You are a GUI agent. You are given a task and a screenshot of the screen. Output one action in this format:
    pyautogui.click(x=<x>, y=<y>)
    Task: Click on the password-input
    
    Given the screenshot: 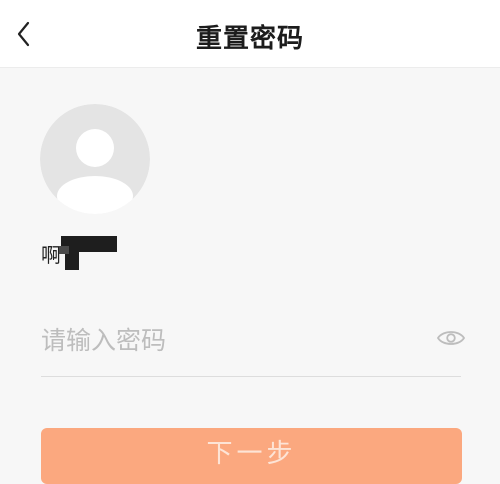 What is the action you would take?
    pyautogui.click(x=231, y=340)
    